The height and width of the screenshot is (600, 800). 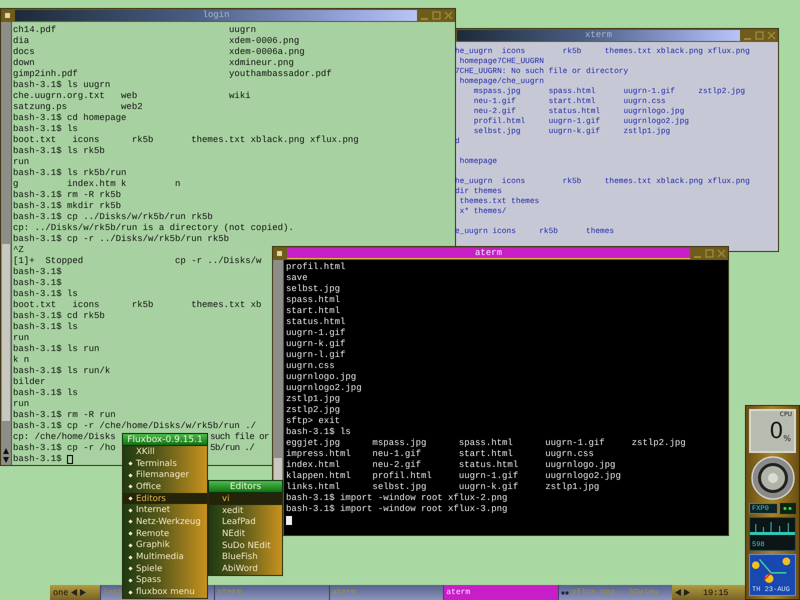 What do you see at coordinates (297, 278) in the screenshot?
I see `terminal-line: save` at bounding box center [297, 278].